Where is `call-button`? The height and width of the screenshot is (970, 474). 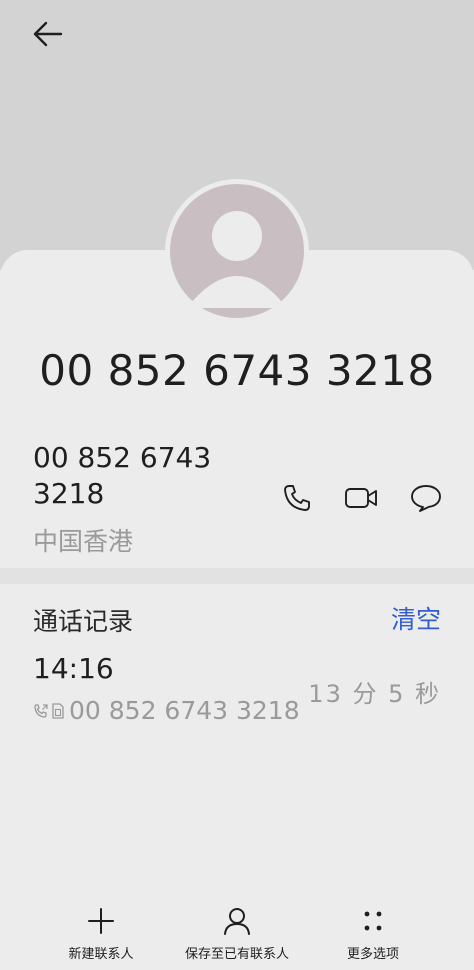 call-button is located at coordinates (297, 498).